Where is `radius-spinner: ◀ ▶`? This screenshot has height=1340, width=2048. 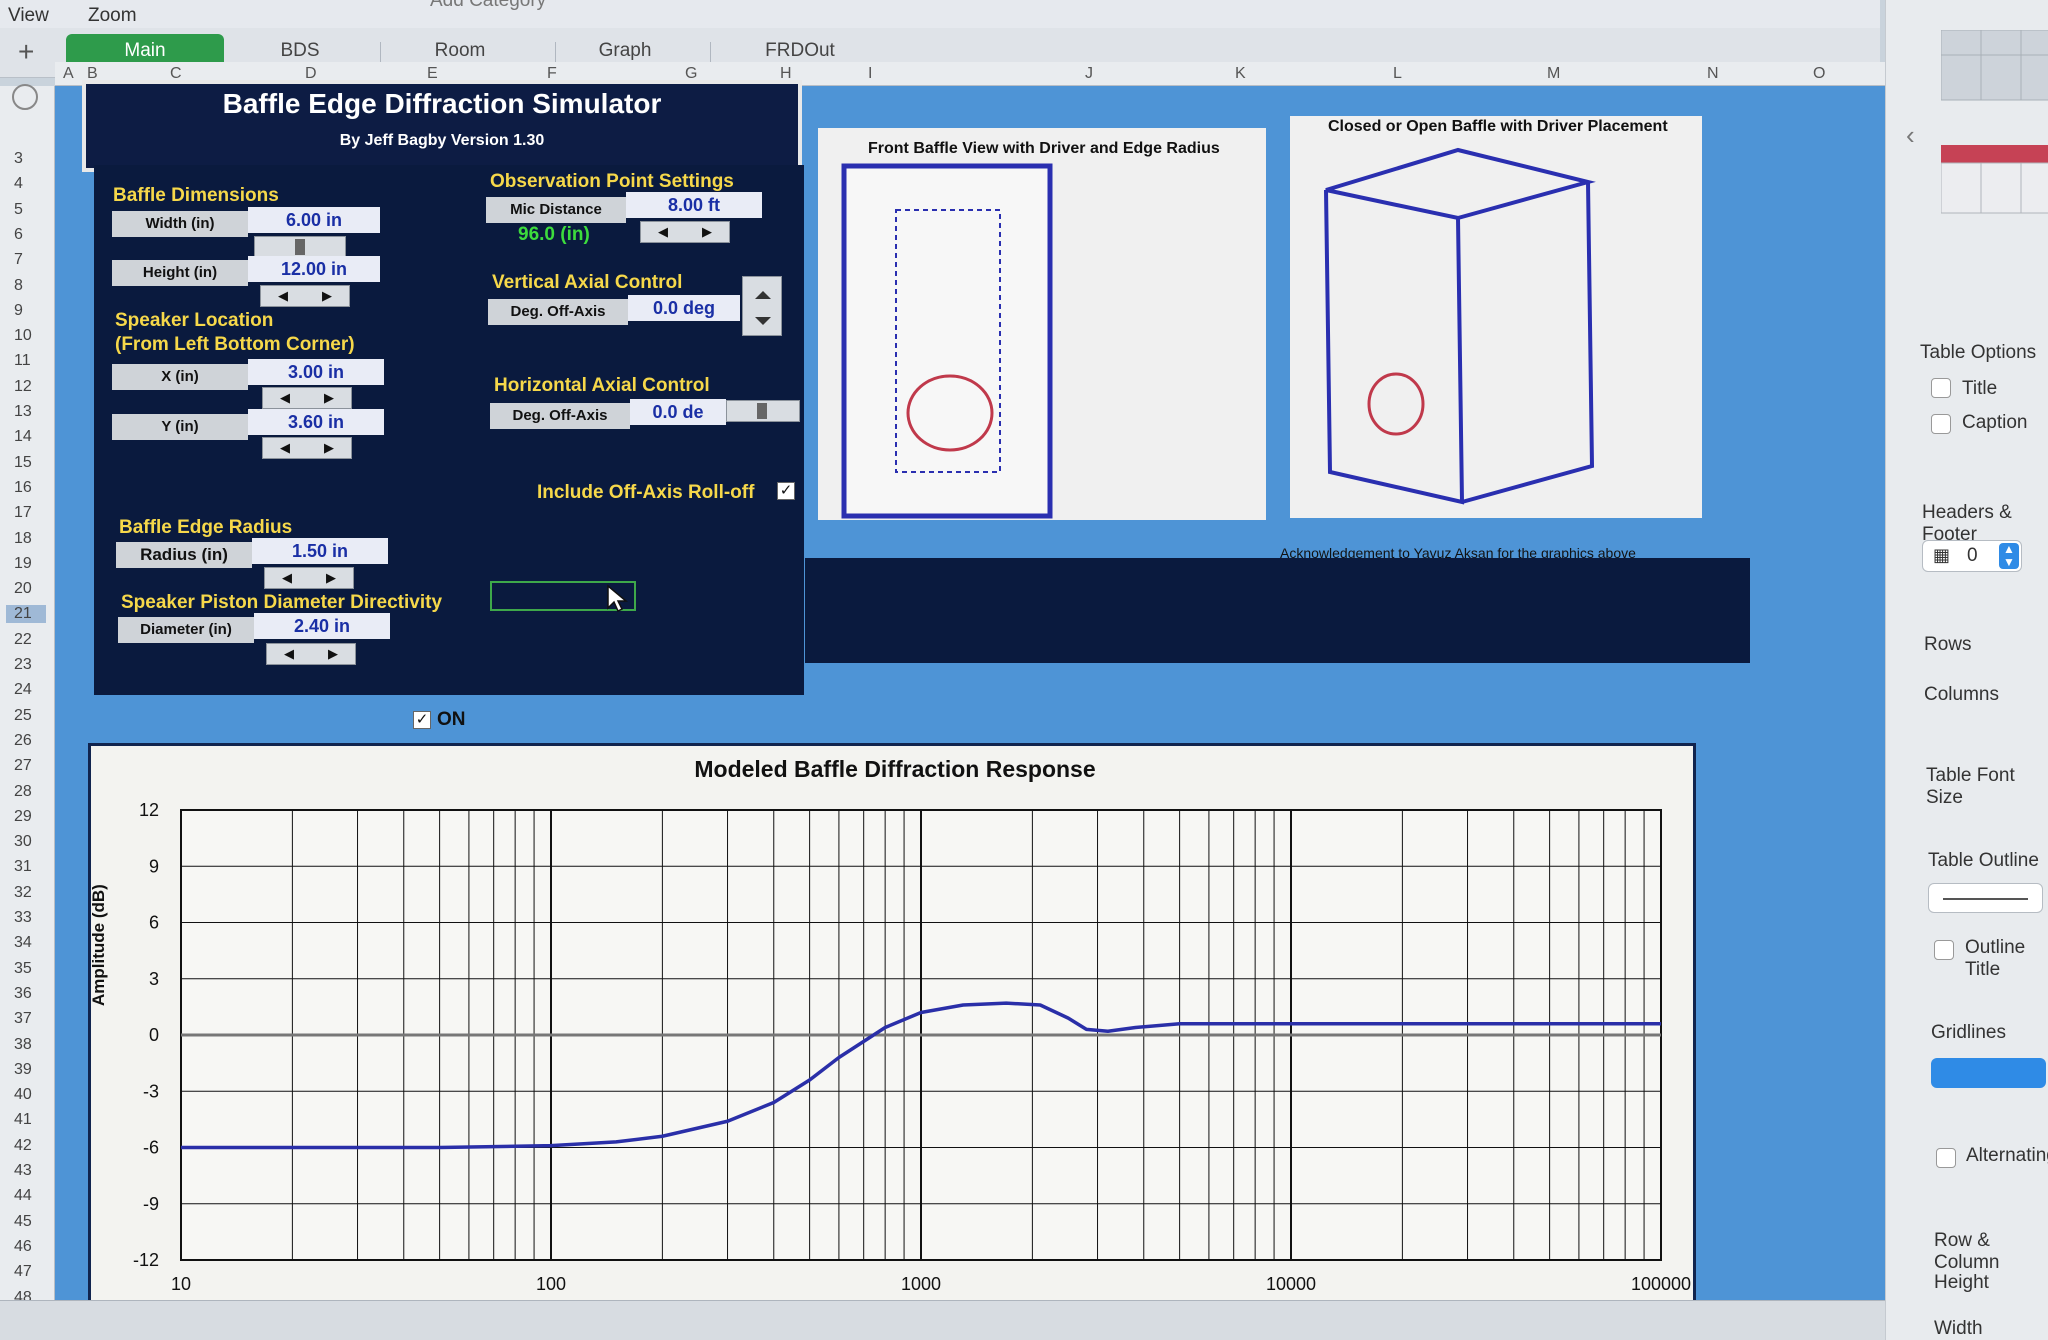 radius-spinner: ◀ ▶ is located at coordinates (309, 578).